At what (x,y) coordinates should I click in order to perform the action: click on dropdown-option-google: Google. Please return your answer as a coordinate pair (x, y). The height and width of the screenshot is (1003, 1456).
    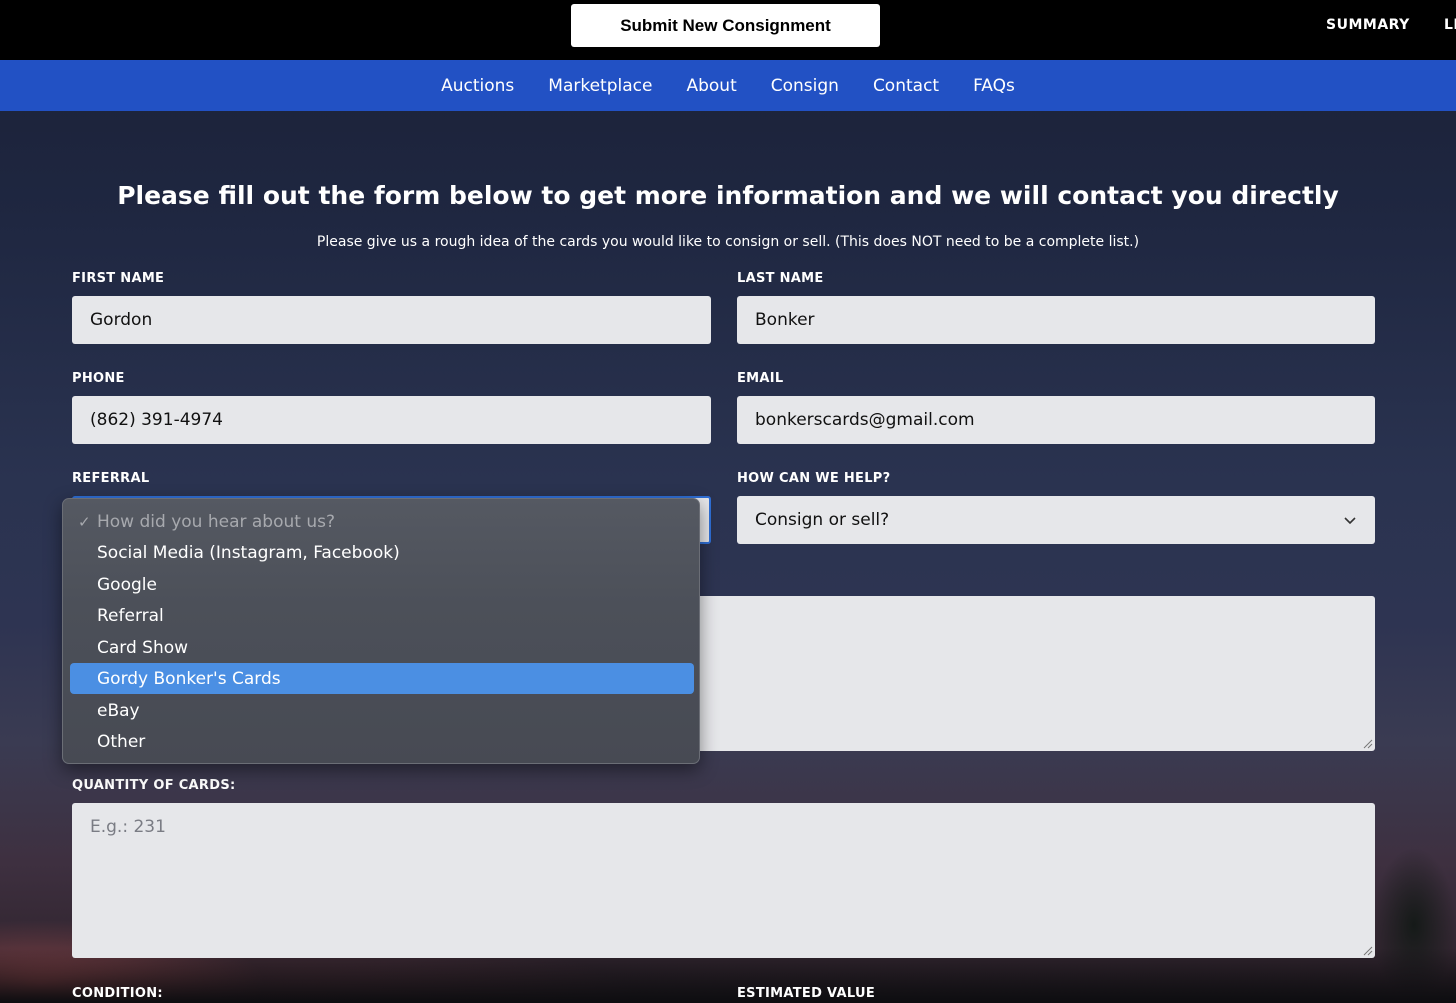
    Looking at the image, I should click on (382, 584).